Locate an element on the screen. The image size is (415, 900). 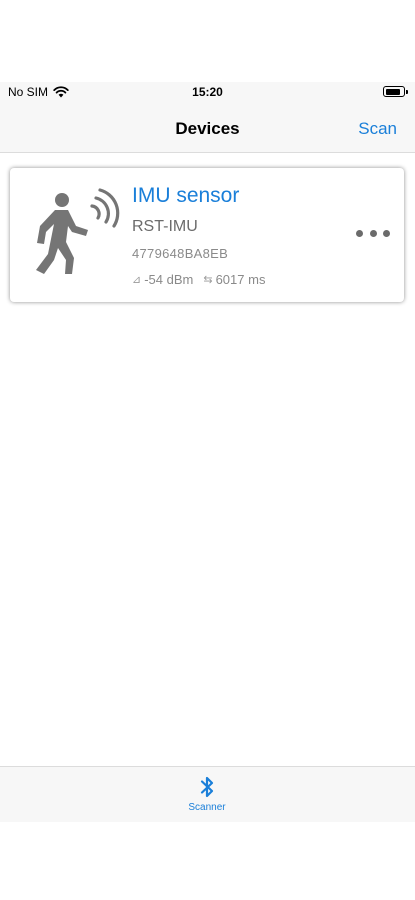
device-interval: 6017 ms is located at coordinates (240, 279).